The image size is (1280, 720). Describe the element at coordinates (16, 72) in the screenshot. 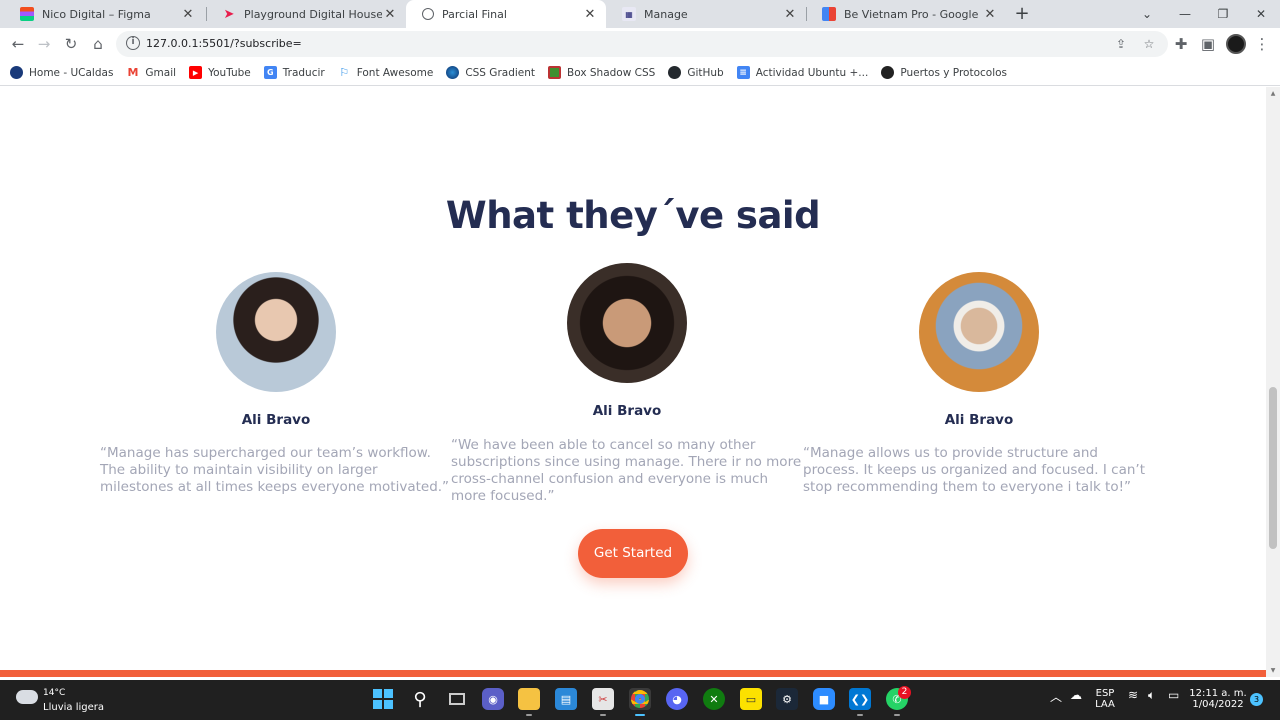

I see `ucaldas-icon` at that location.